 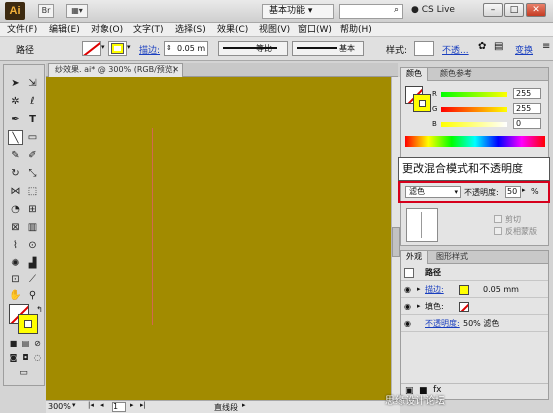 What do you see at coordinates (15, 279) in the screenshot?
I see `artboard-tool-icon: ⊡` at bounding box center [15, 279].